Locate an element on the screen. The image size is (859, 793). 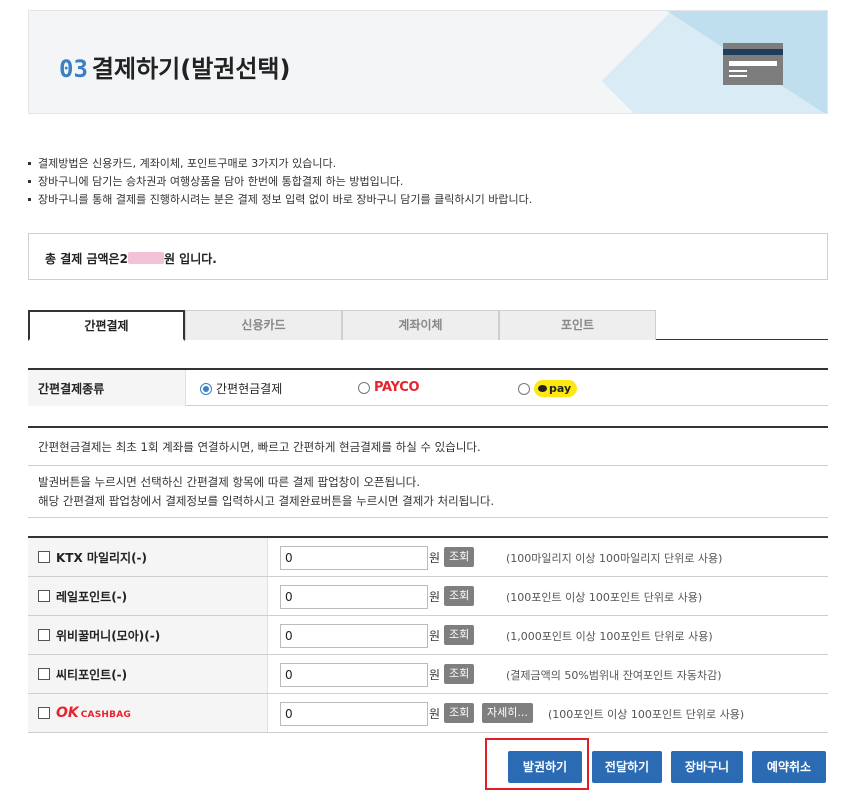
payment-tabs: 간편결제 신용카드 계좌이체 포인트 is located at coordinates (428, 325).